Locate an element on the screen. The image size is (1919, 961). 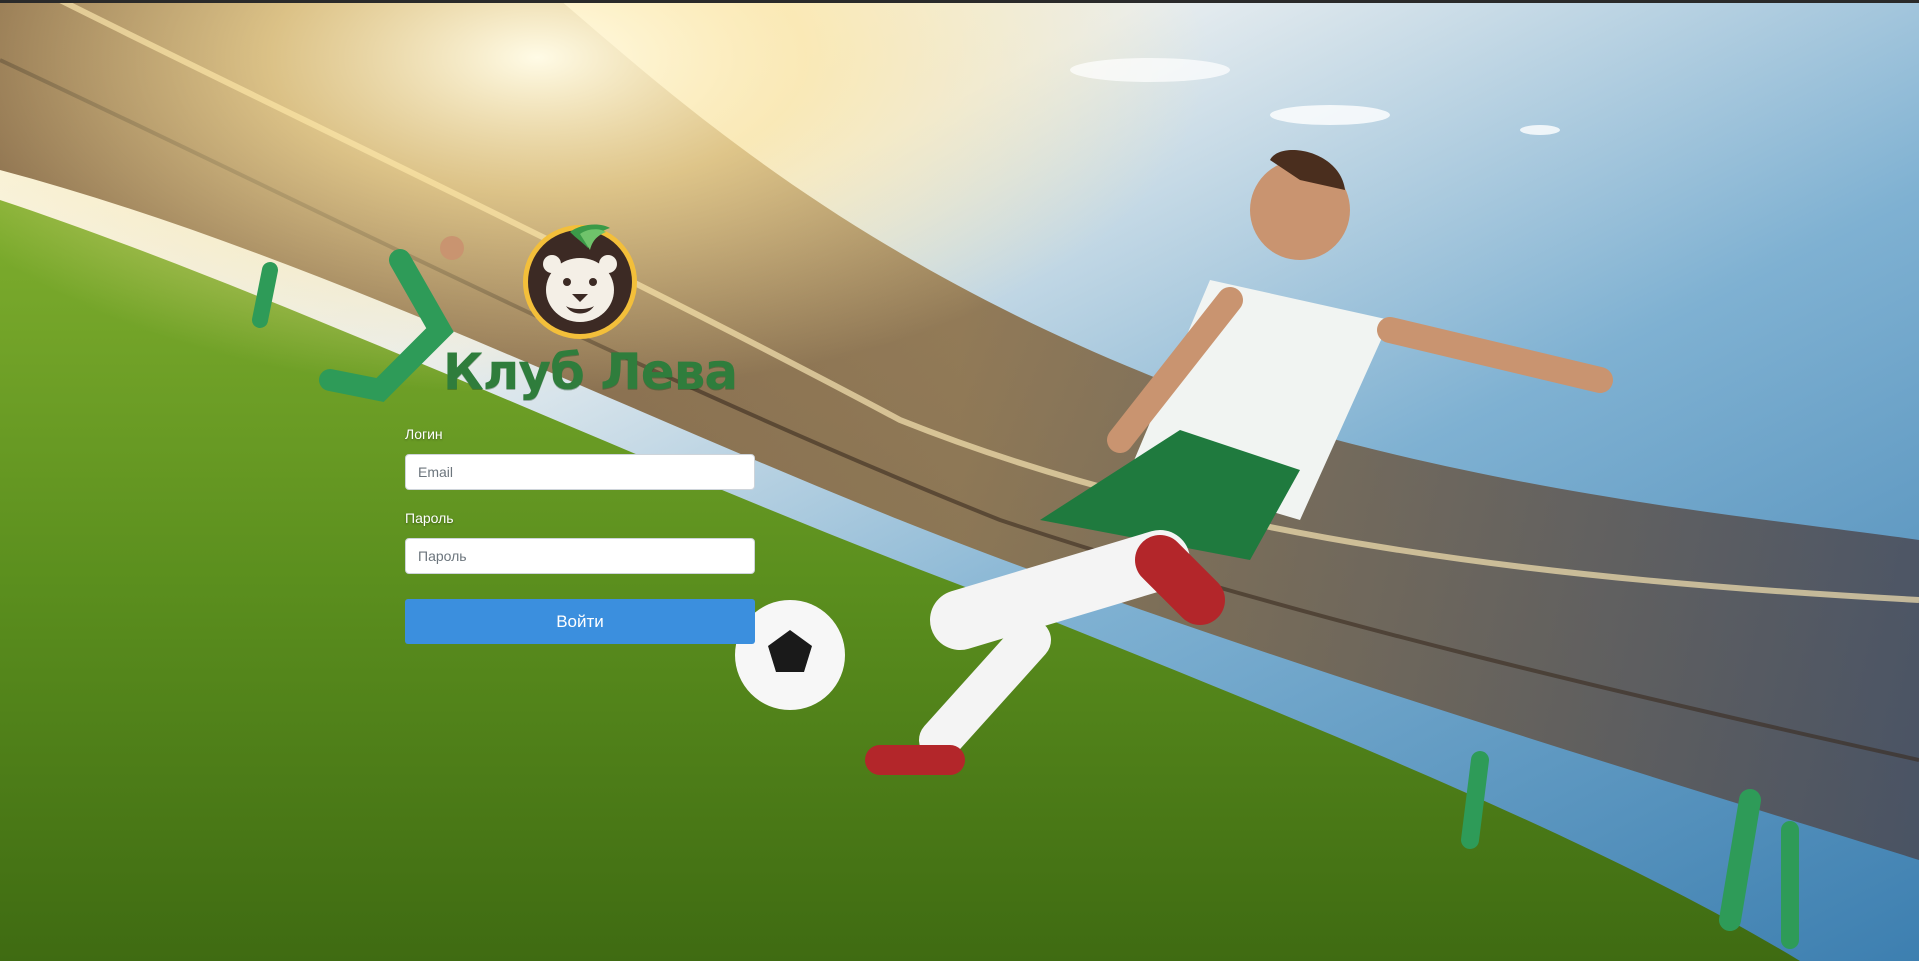
top-border is located at coordinates (959, 1).